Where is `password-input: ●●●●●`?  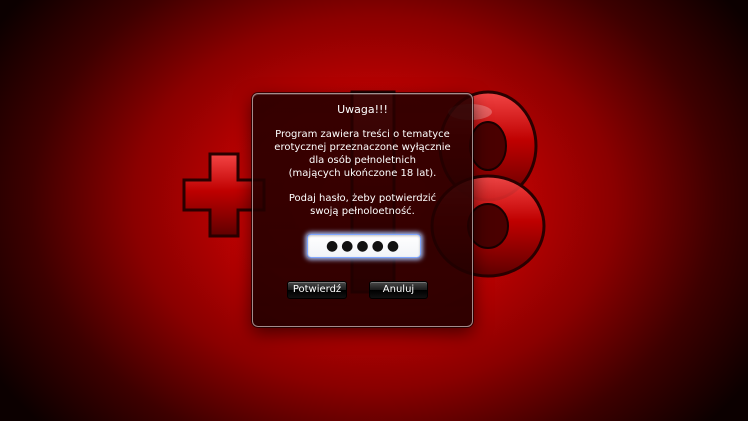
password-input: ●●●●● is located at coordinates (364, 246).